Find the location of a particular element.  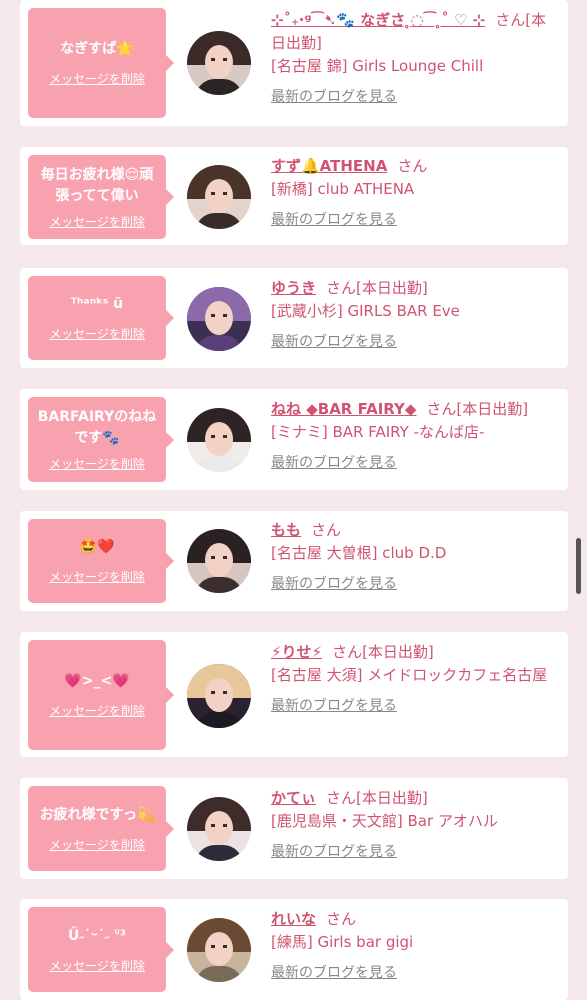

cast-name-link: れいな is located at coordinates (293, 919).